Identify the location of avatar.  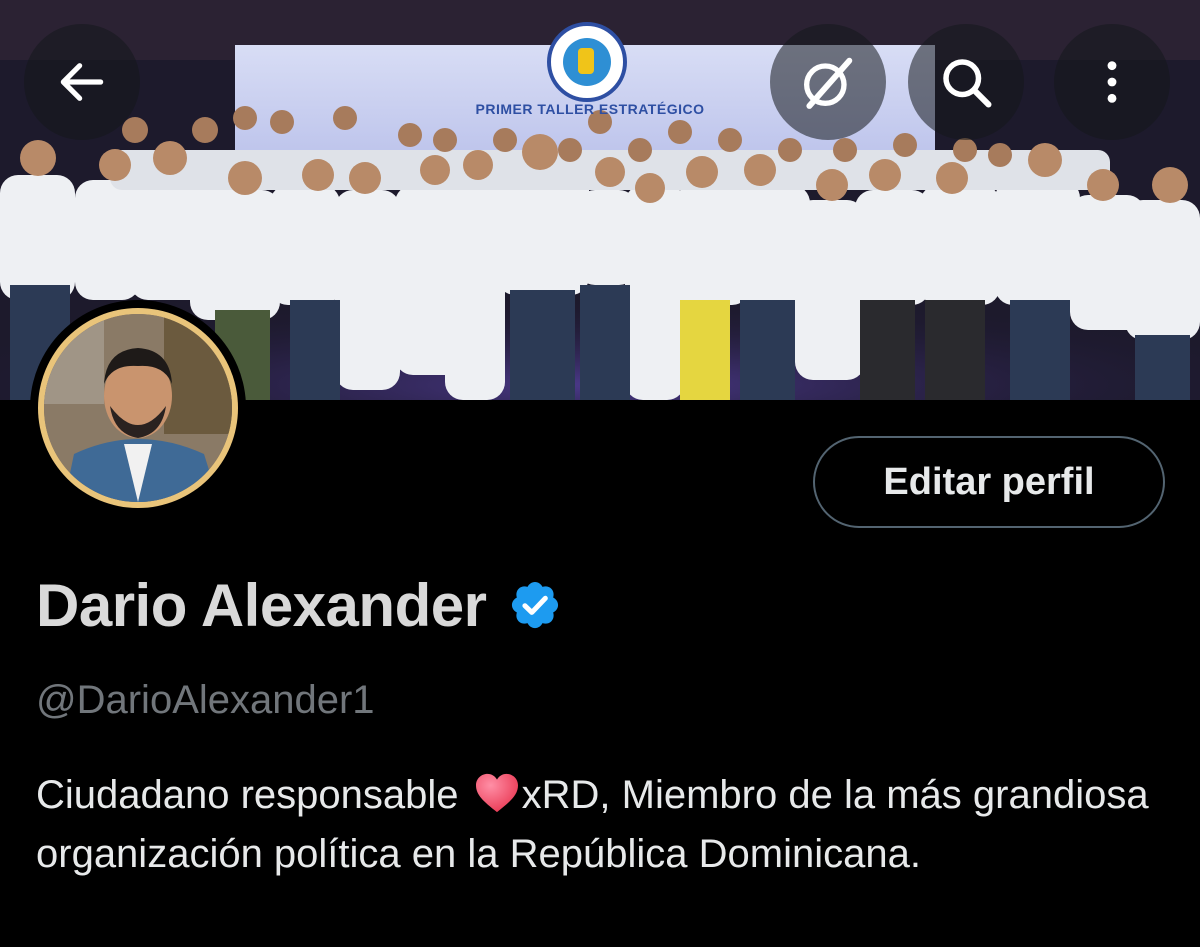
(138, 408).